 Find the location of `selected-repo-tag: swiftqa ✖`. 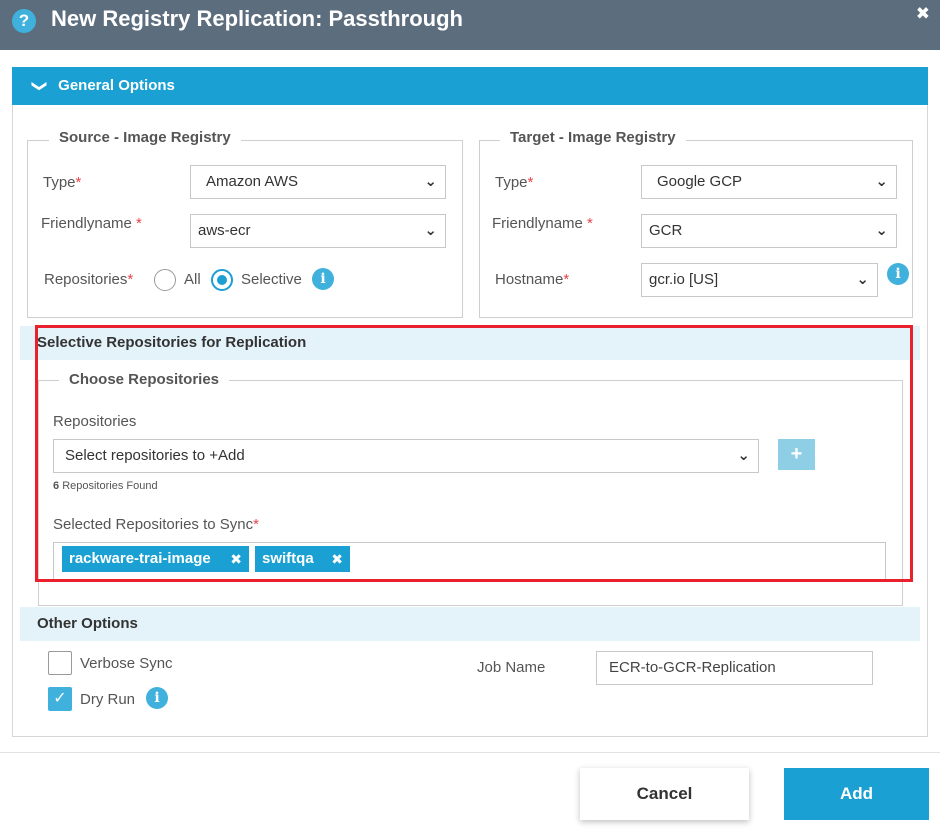

selected-repo-tag: swiftqa ✖ is located at coordinates (302, 559).